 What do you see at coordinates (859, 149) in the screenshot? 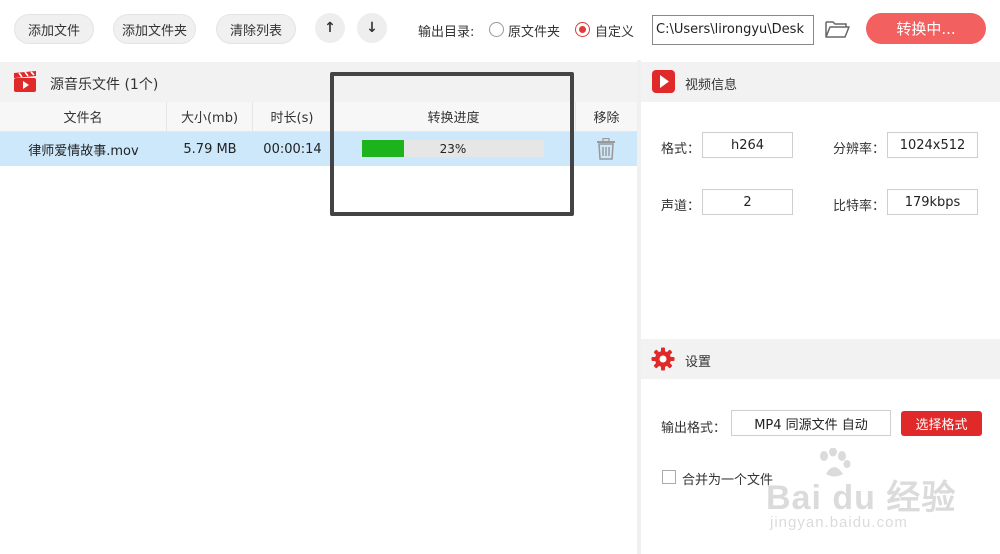
I see `resolution-label: 分辨率：` at bounding box center [859, 149].